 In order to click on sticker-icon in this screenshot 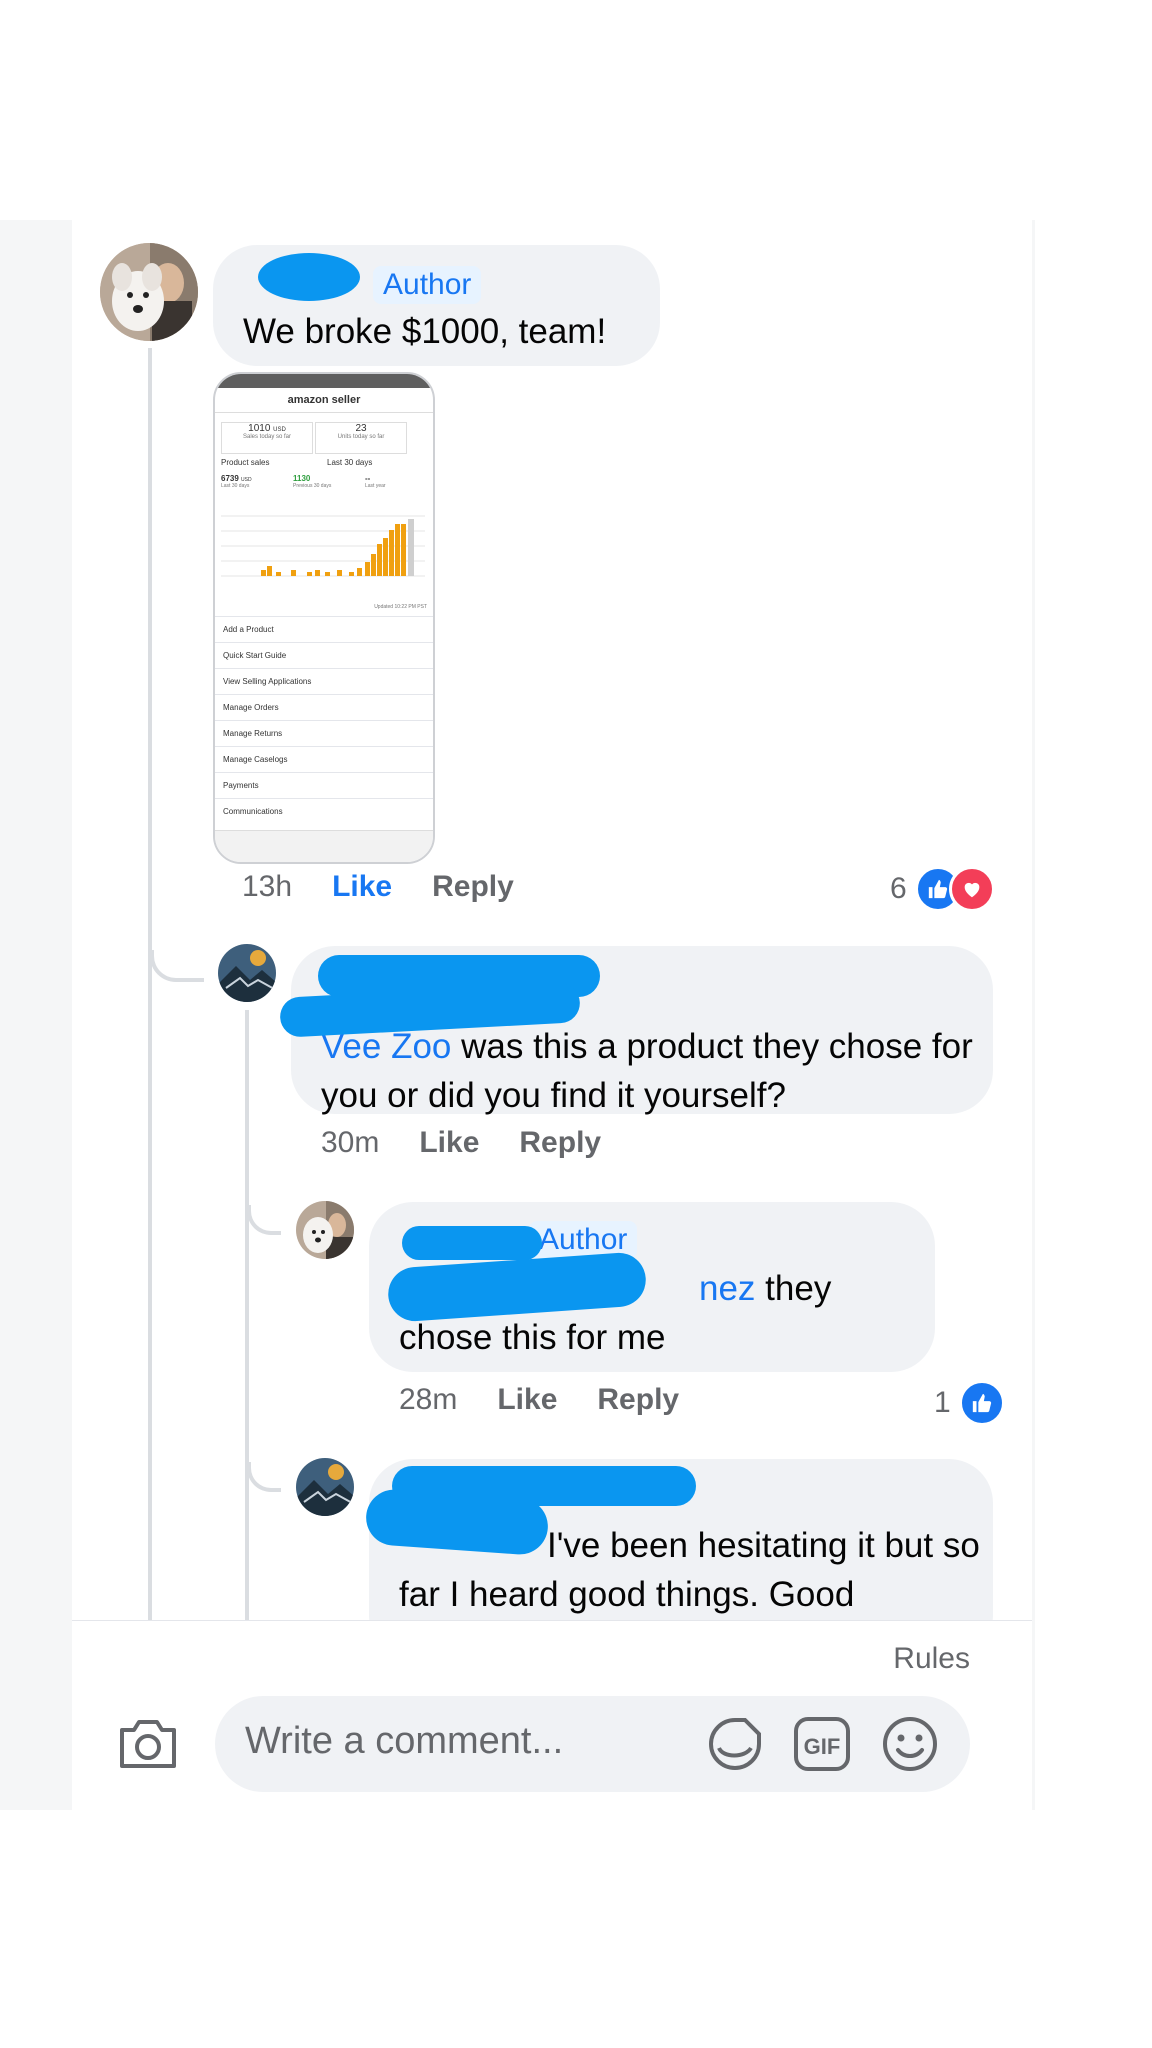, I will do `click(735, 1744)`.